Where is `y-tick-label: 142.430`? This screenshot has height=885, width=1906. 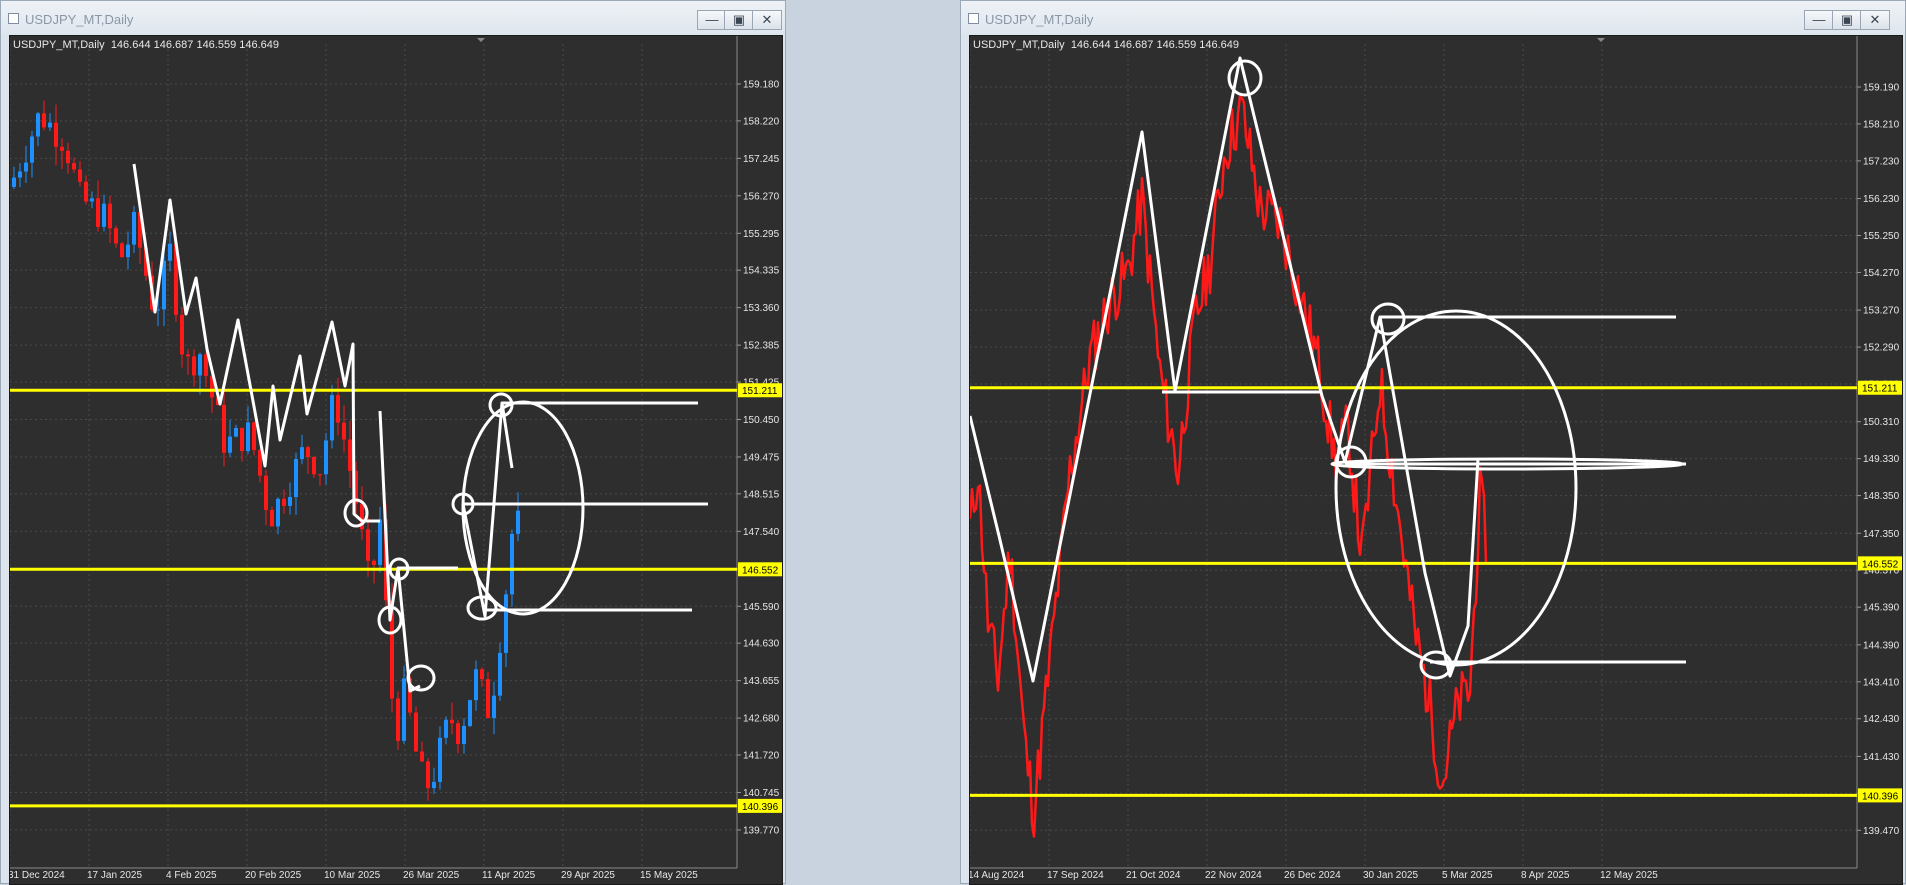
y-tick-label: 142.430 is located at coordinates (1881, 719).